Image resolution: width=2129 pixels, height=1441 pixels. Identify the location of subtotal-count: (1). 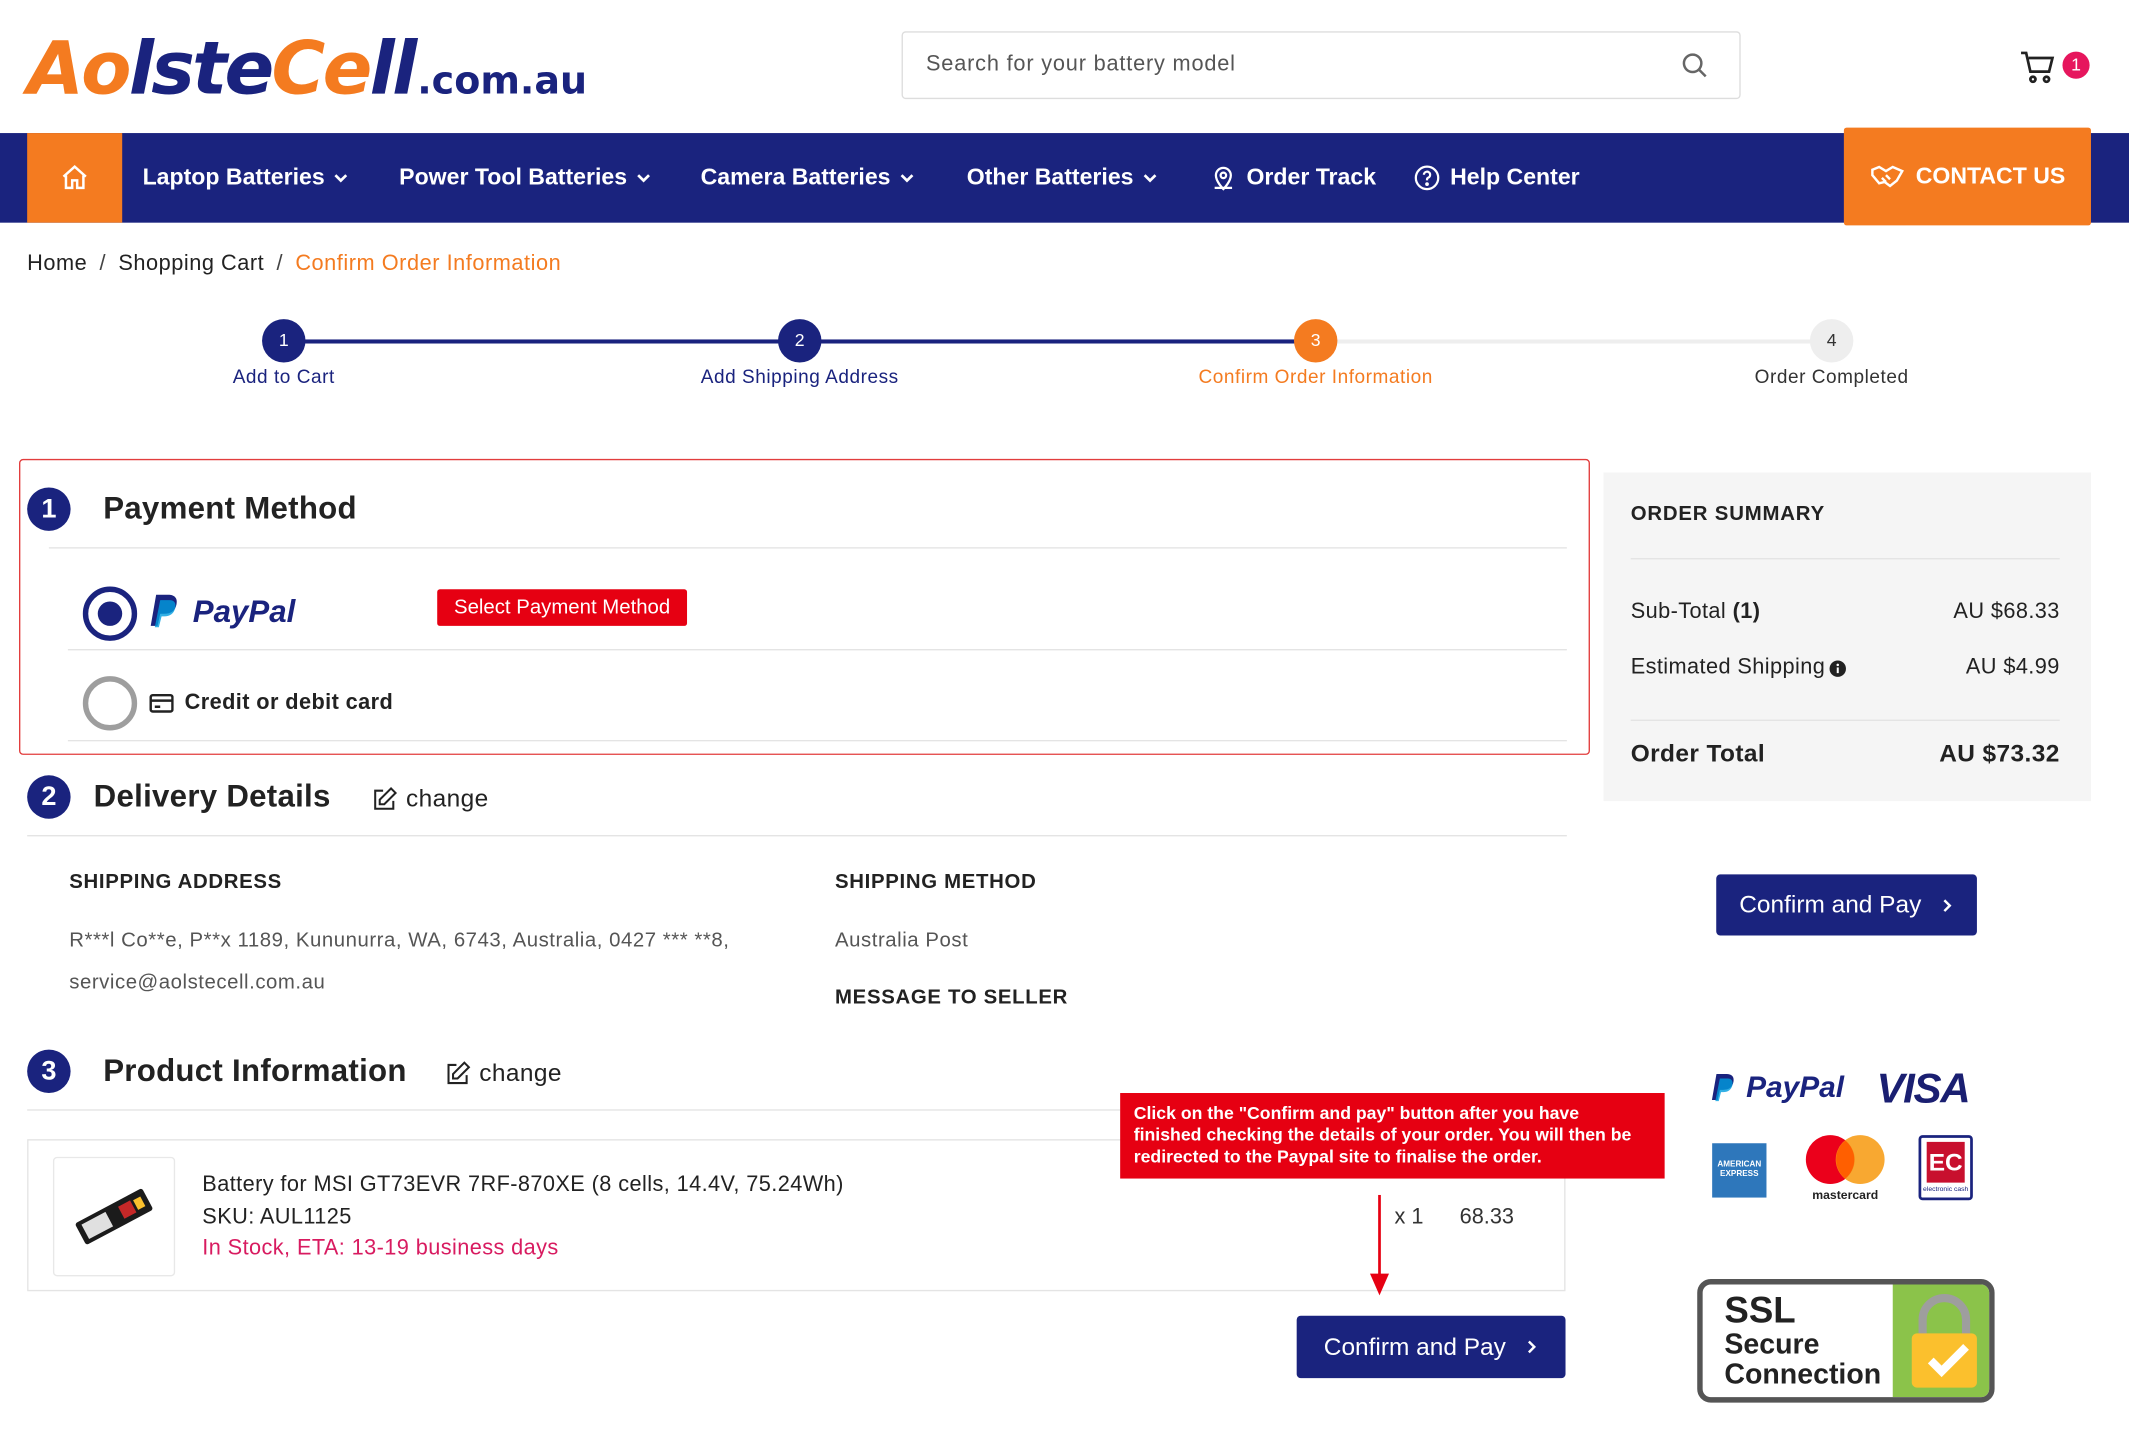
(1746, 612).